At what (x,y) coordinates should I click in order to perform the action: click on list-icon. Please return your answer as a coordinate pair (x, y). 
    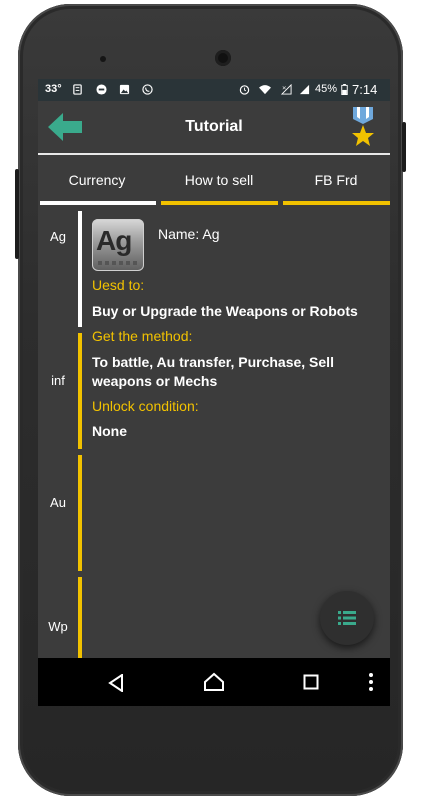
    Looking at the image, I should click on (347, 618).